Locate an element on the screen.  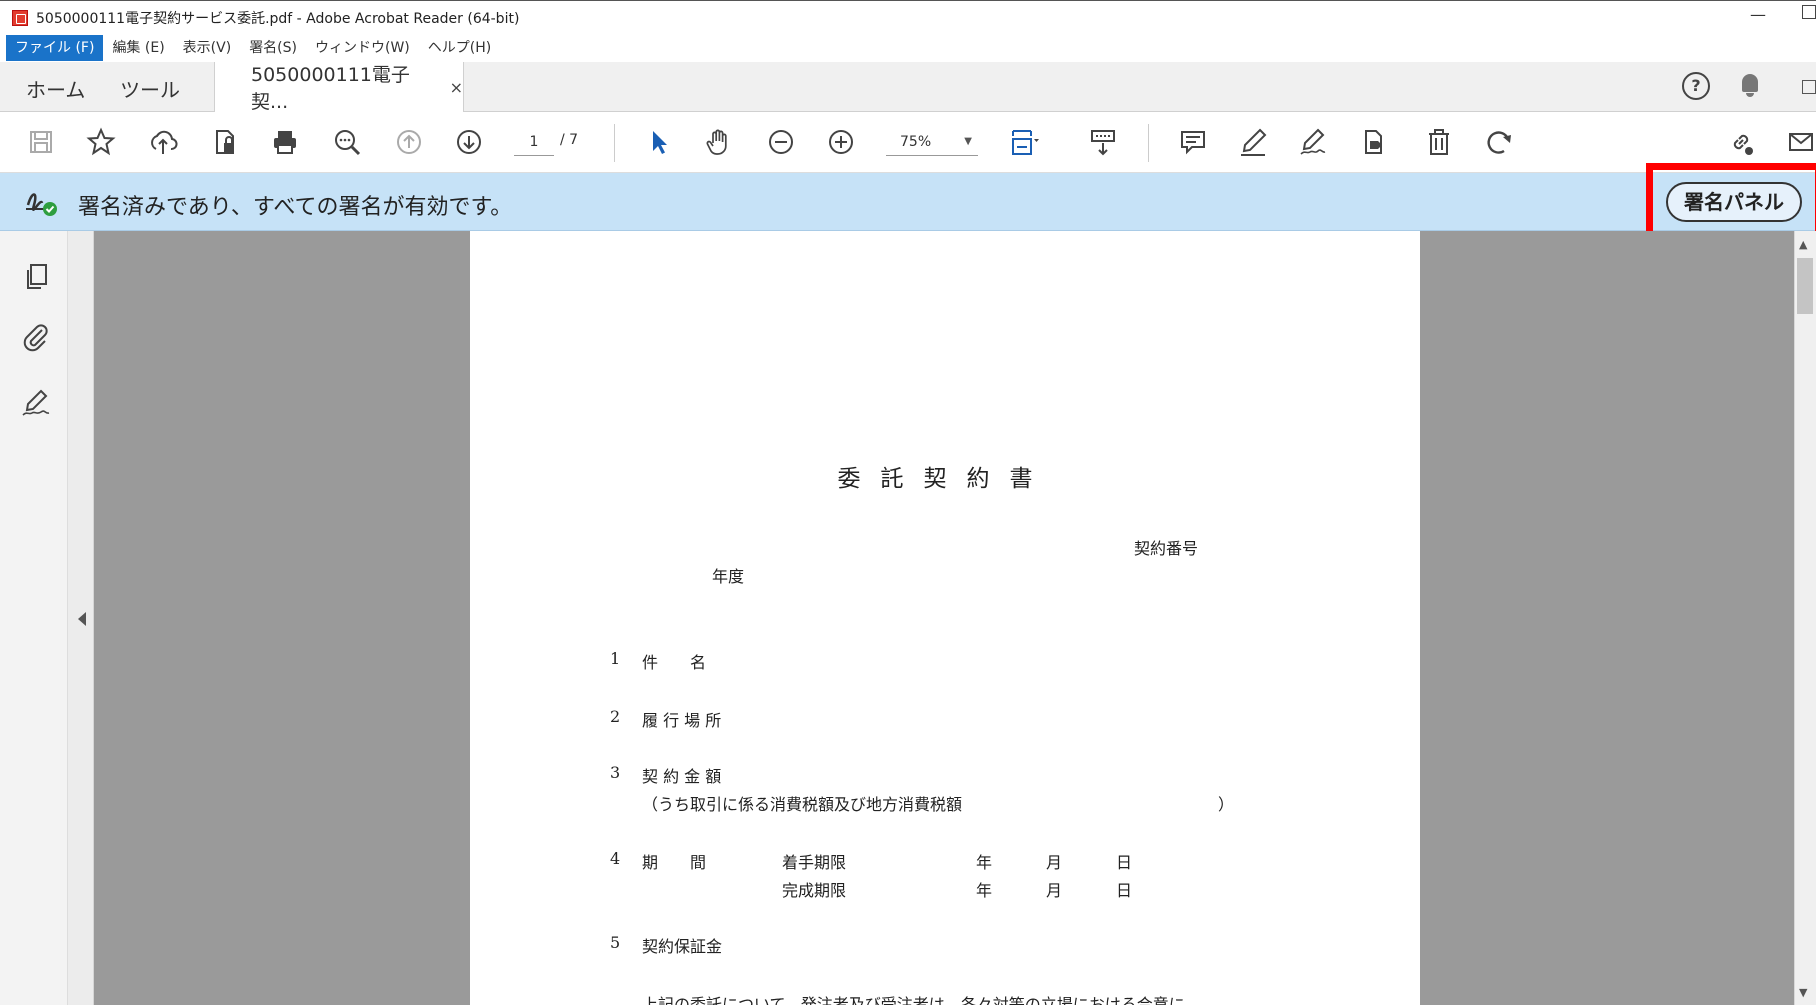
collapse-arrow-icon is located at coordinates (82, 619).